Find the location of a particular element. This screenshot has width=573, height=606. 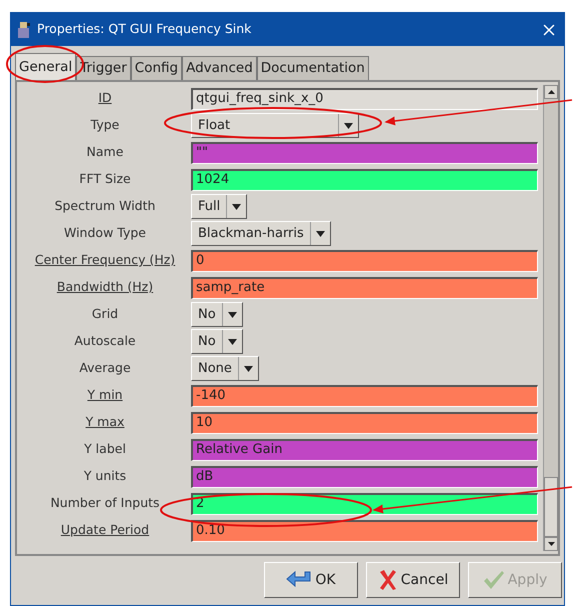

up-arrow-icon is located at coordinates (551, 92).